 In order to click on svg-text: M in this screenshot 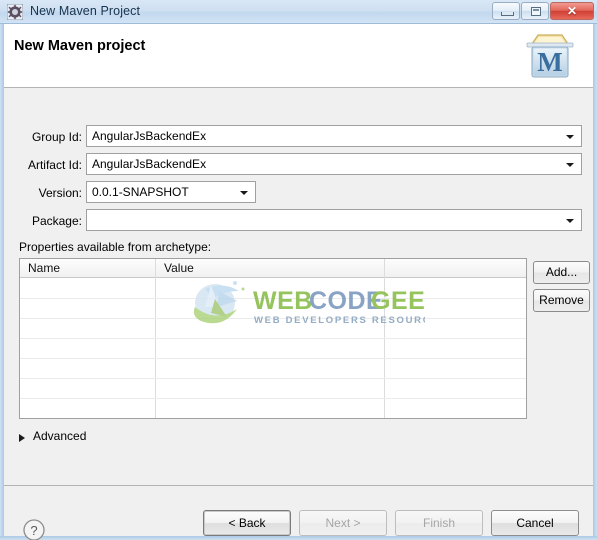, I will do `click(549, 62)`.